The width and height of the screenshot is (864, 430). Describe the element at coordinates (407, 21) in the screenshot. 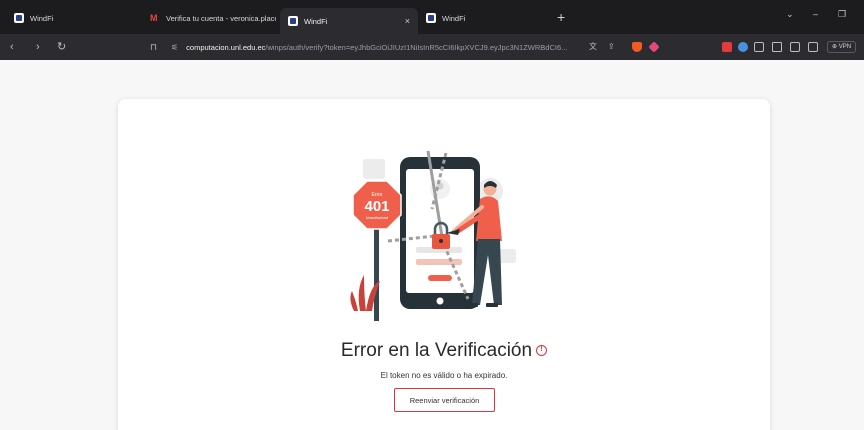

I see `close-icon: ×` at that location.